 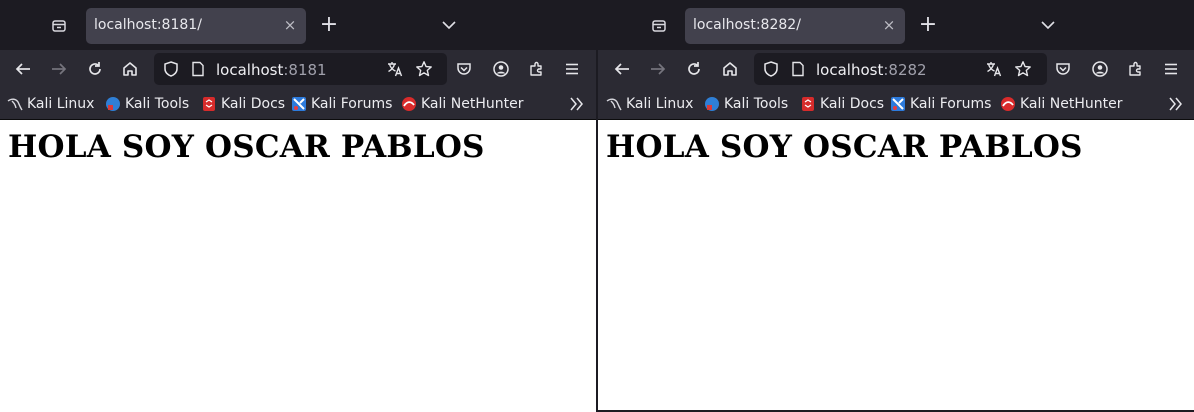 I want to click on tab-strip: localhost:8282/ × +, so click(x=896, y=25).